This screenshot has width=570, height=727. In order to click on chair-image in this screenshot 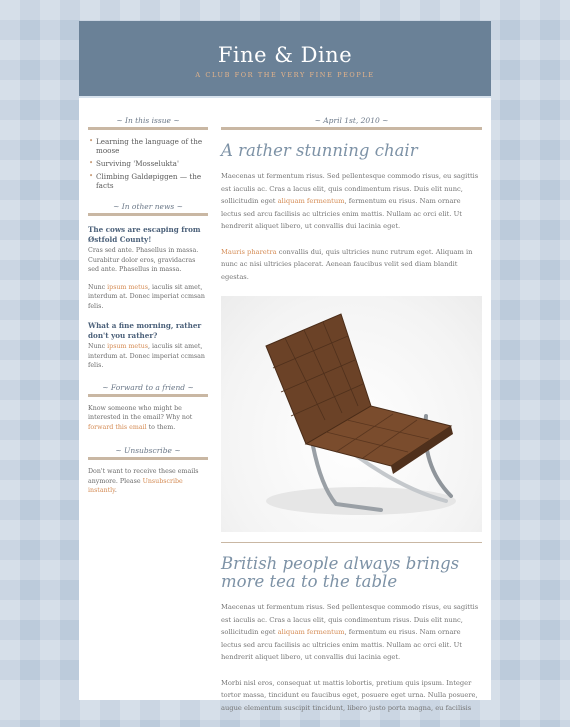, I will do `click(351, 414)`.